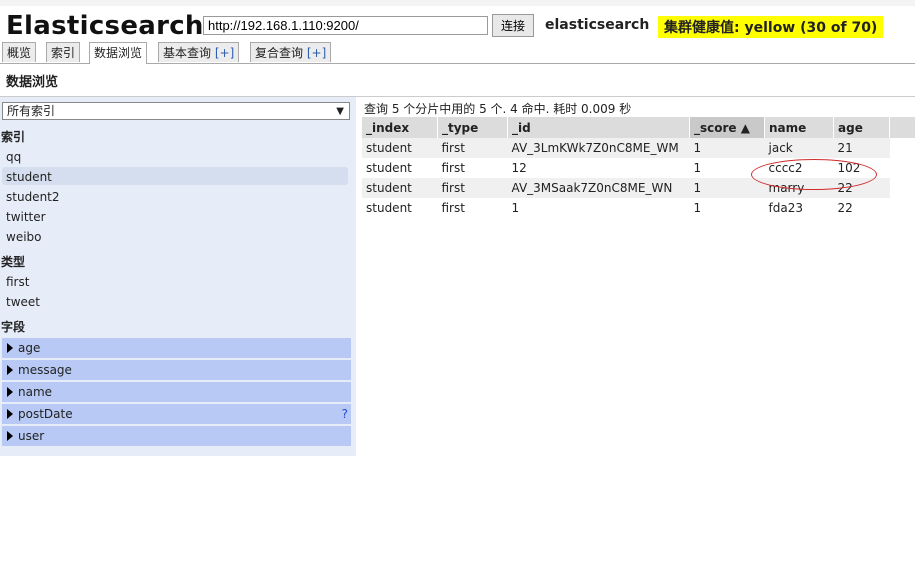 This screenshot has width=915, height=573. I want to click on field-age: age, so click(176, 348).